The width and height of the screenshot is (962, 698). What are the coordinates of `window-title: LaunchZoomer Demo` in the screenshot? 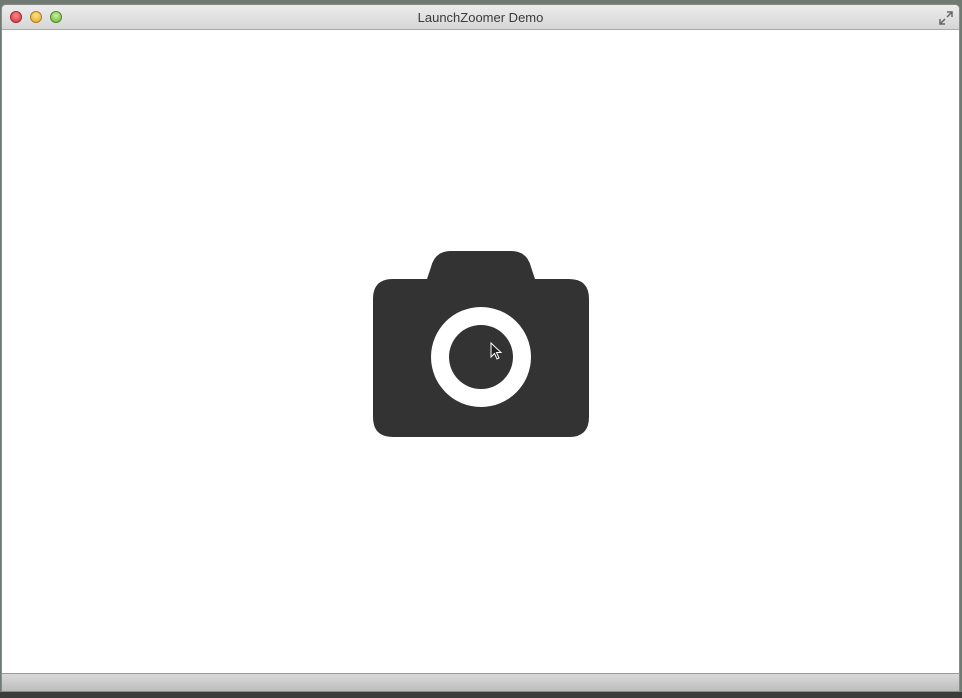 It's located at (480, 17).